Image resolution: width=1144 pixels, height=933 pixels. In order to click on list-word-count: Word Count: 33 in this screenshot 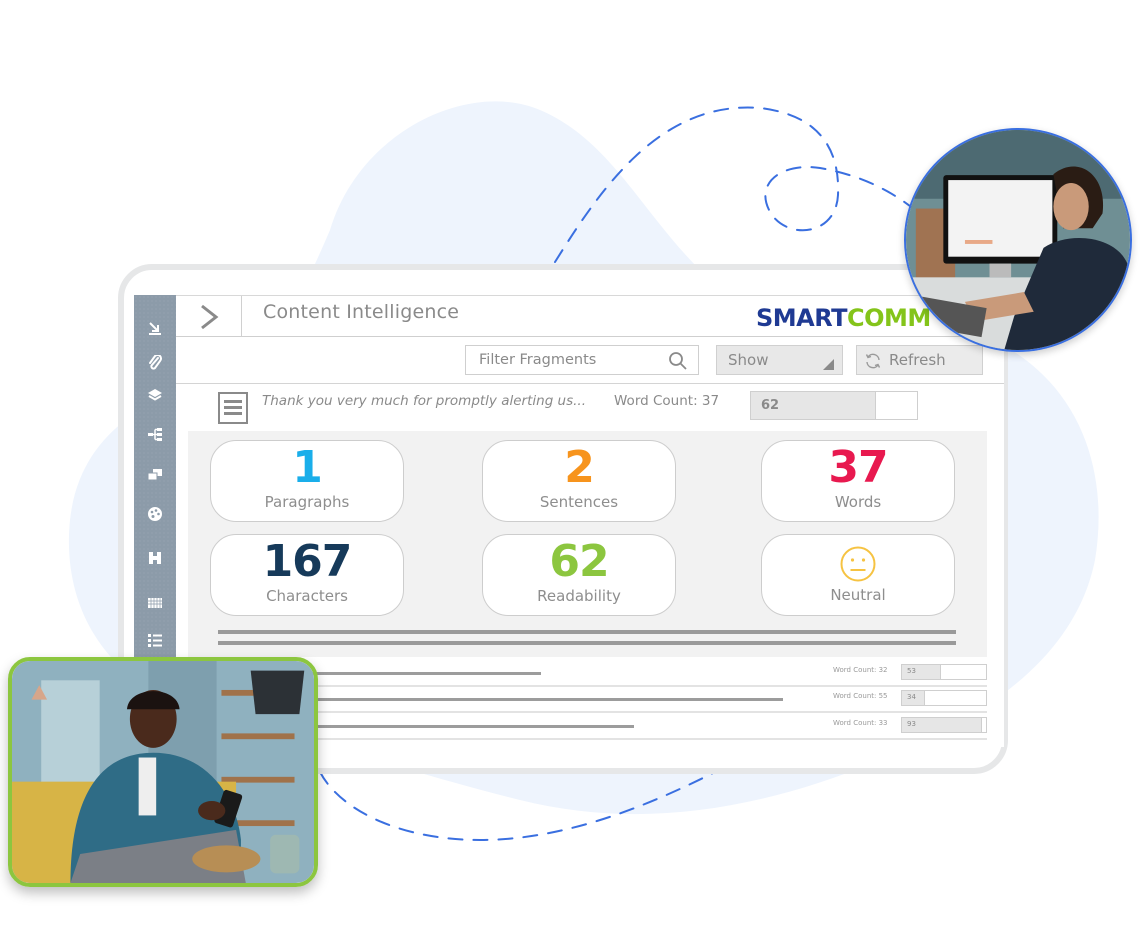, I will do `click(860, 723)`.